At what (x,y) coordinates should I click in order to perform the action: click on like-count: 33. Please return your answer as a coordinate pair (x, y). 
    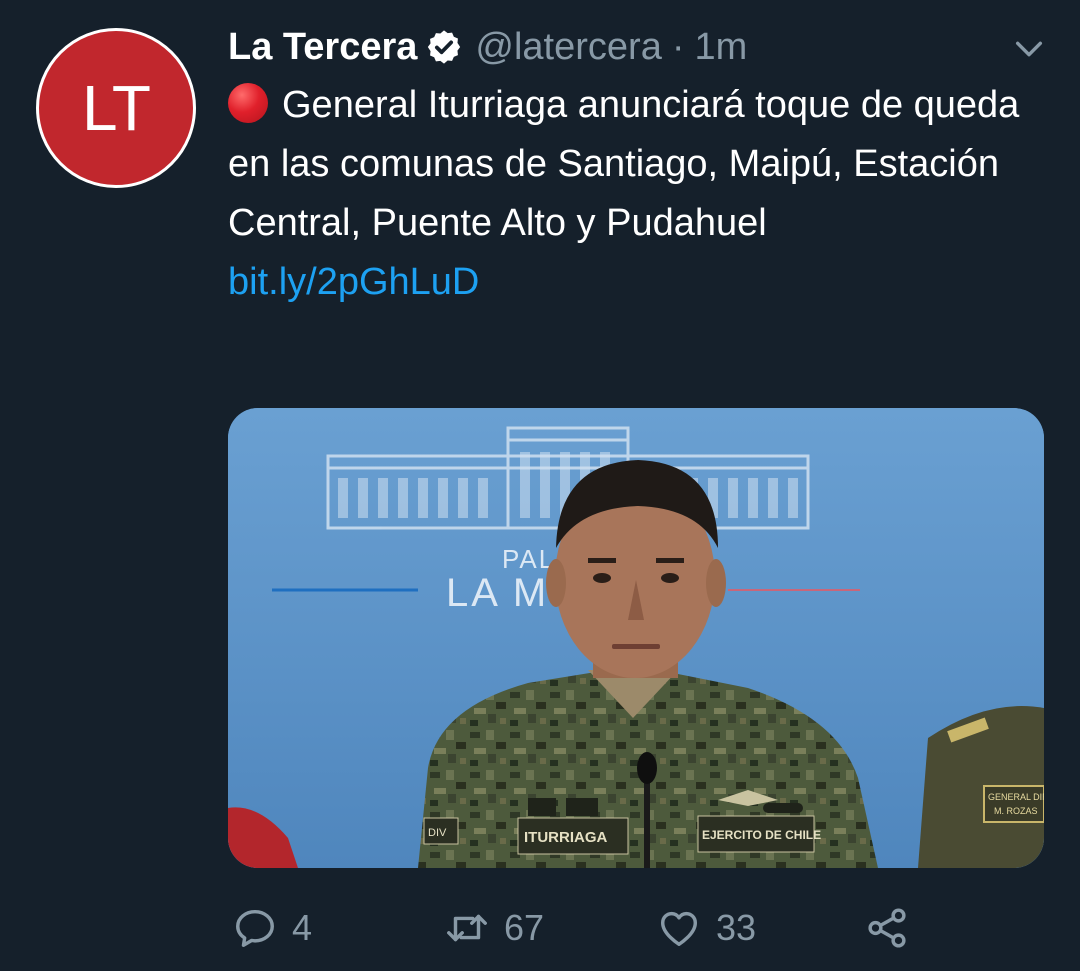
    Looking at the image, I should click on (736, 927).